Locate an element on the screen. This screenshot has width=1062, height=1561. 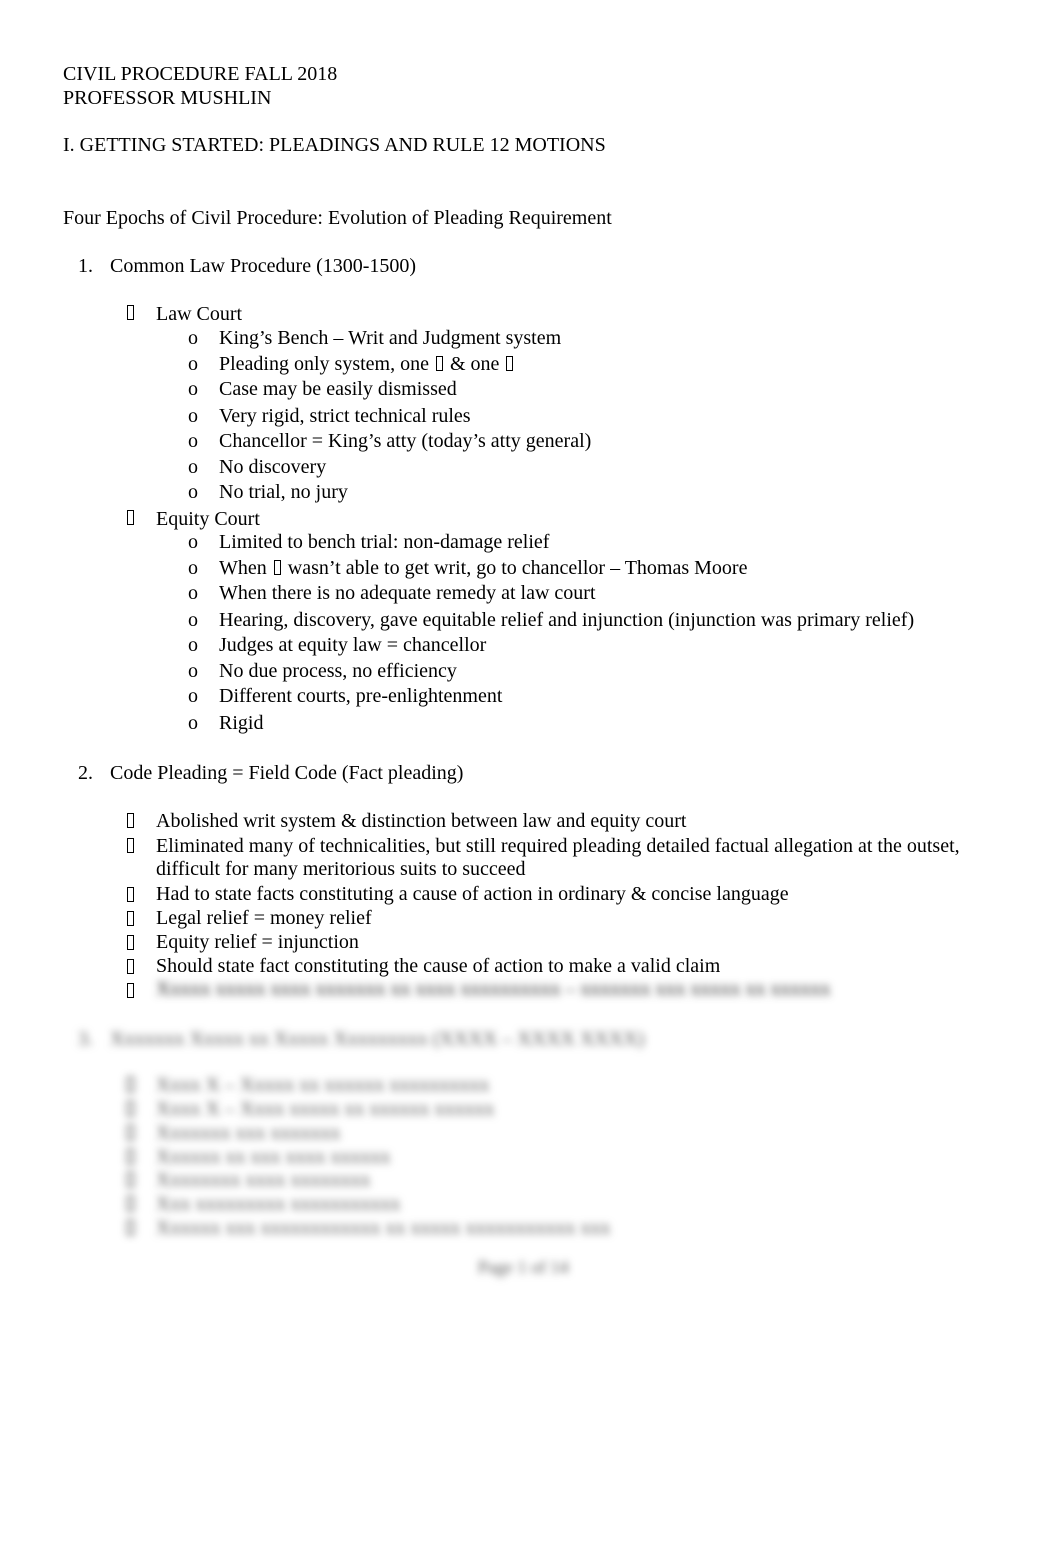
law-court-item: Very rigid, strict technical rules is located at coordinates (345, 416).